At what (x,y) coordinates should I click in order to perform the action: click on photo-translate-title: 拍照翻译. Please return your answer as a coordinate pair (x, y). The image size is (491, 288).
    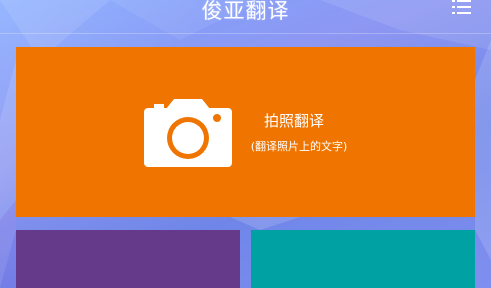
    Looking at the image, I should click on (293, 121).